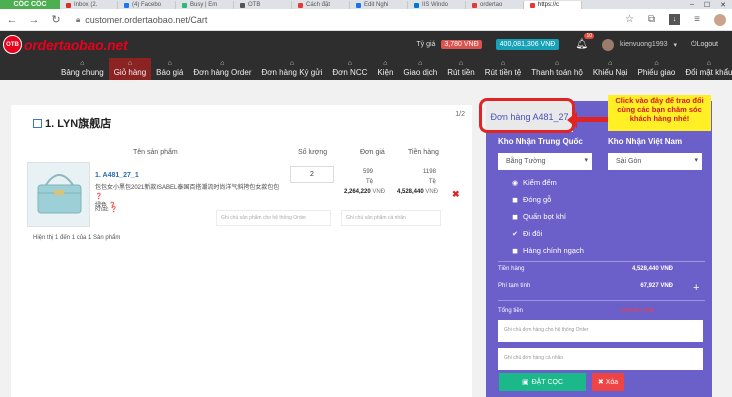  Describe the element at coordinates (542, 382) in the screenshot. I see `deposit-button: ▣ ĐẶT CỌC` at that location.